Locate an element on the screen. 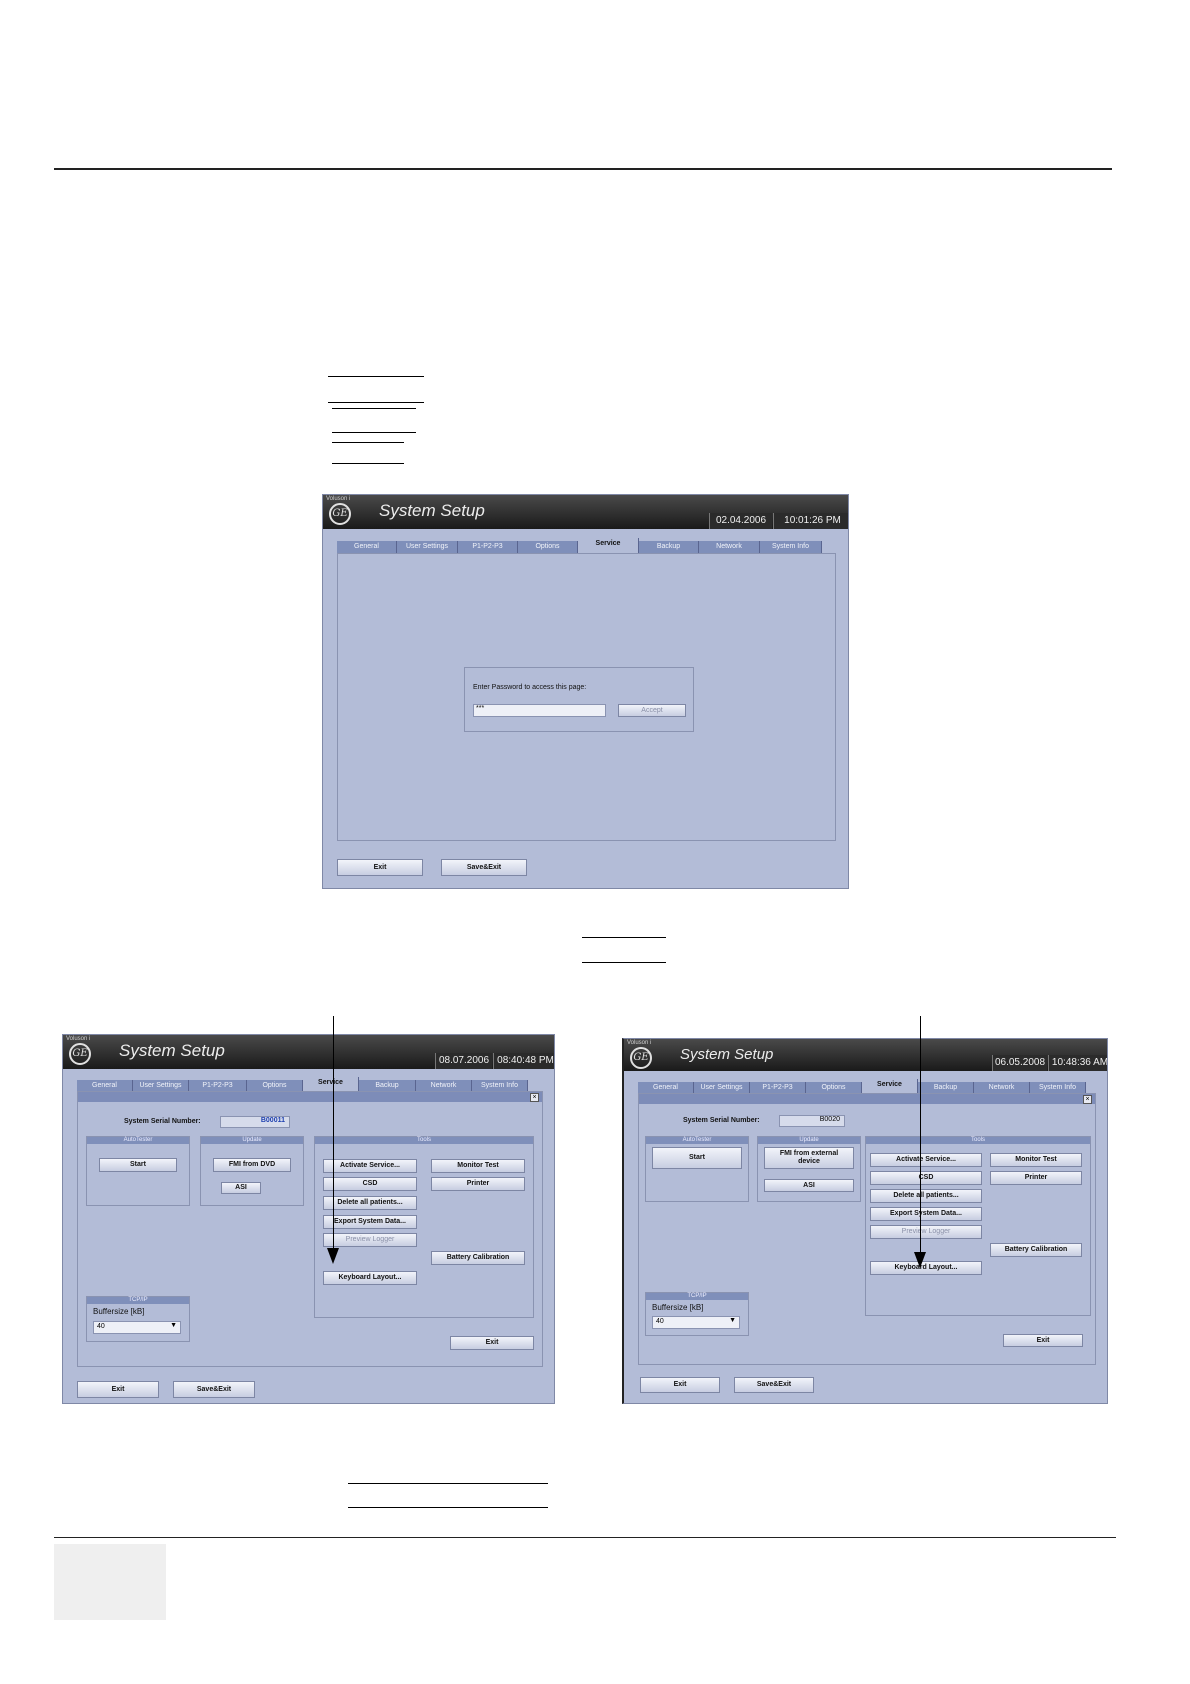 The height and width of the screenshot is (1684, 1190). tab-options: Options is located at coordinates (548, 547).